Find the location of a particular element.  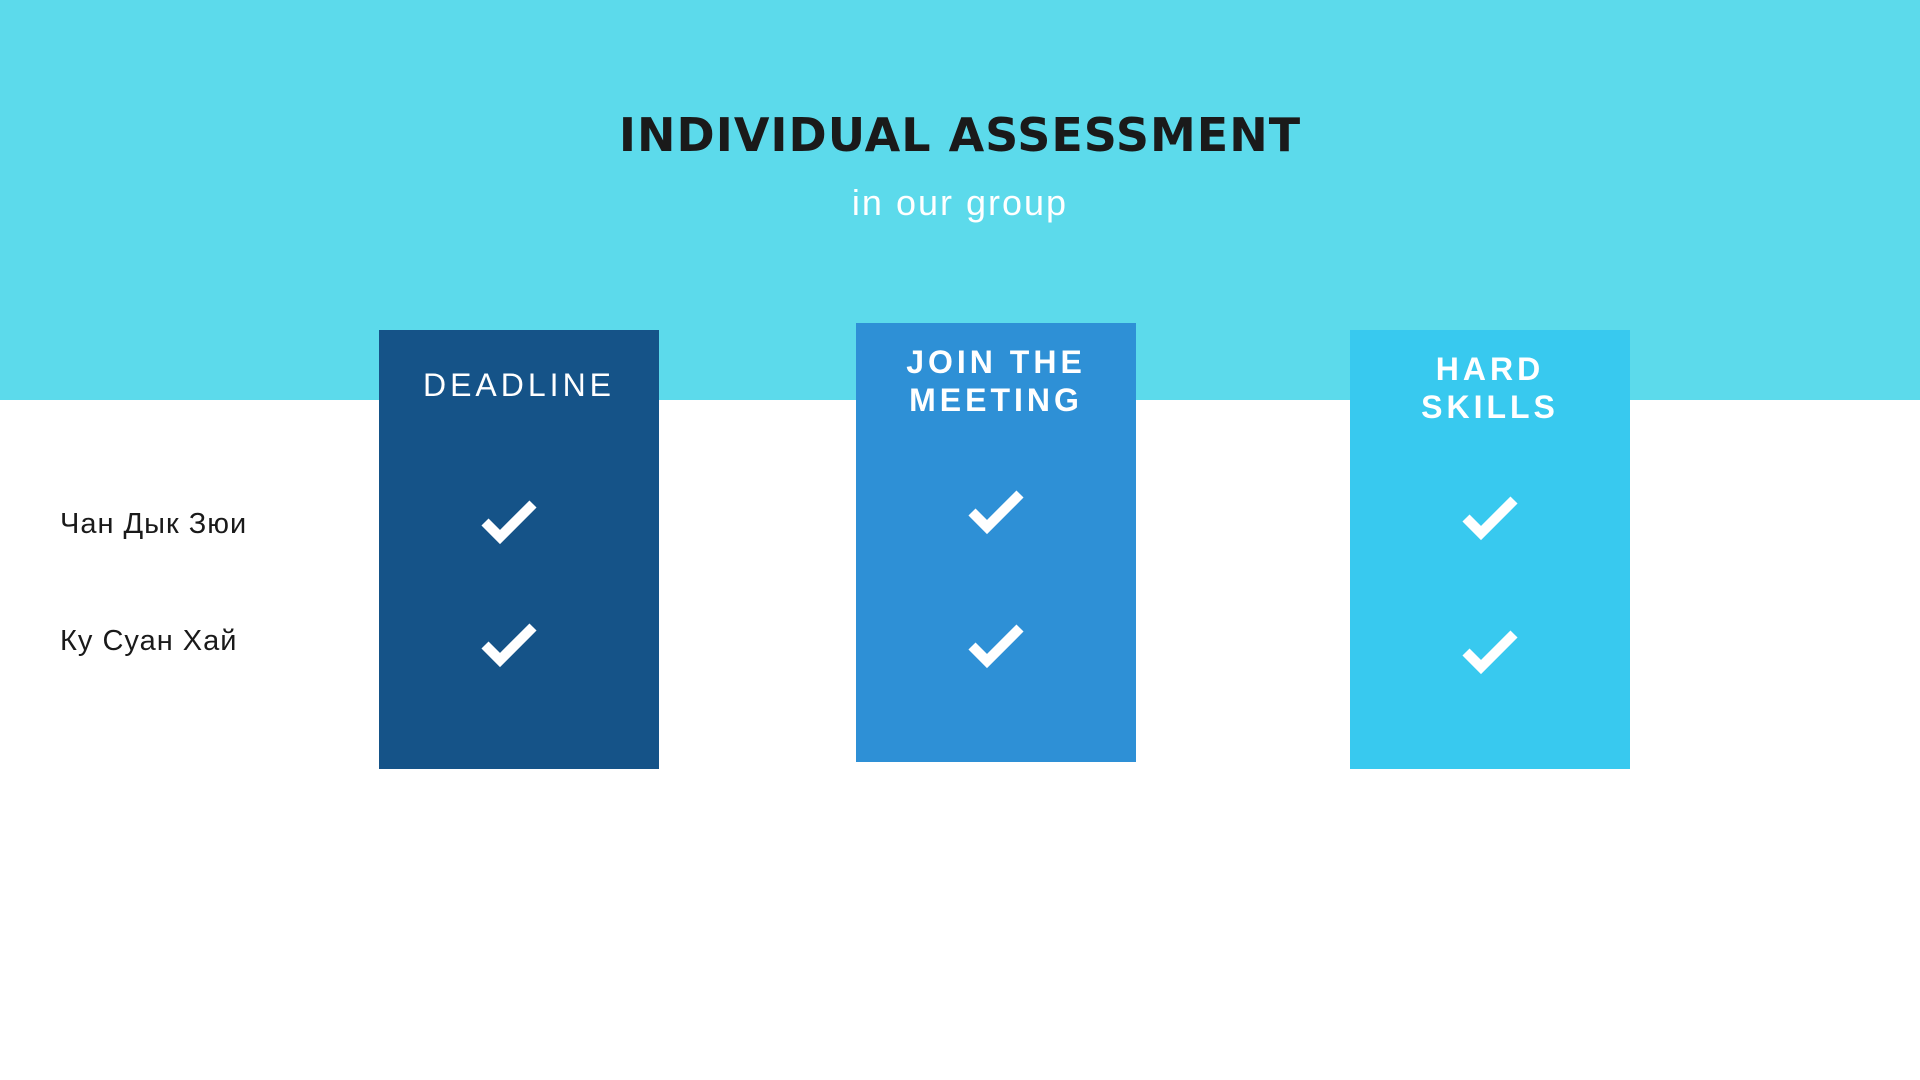

member-name: Чан Дык Зюи is located at coordinates (154, 524).